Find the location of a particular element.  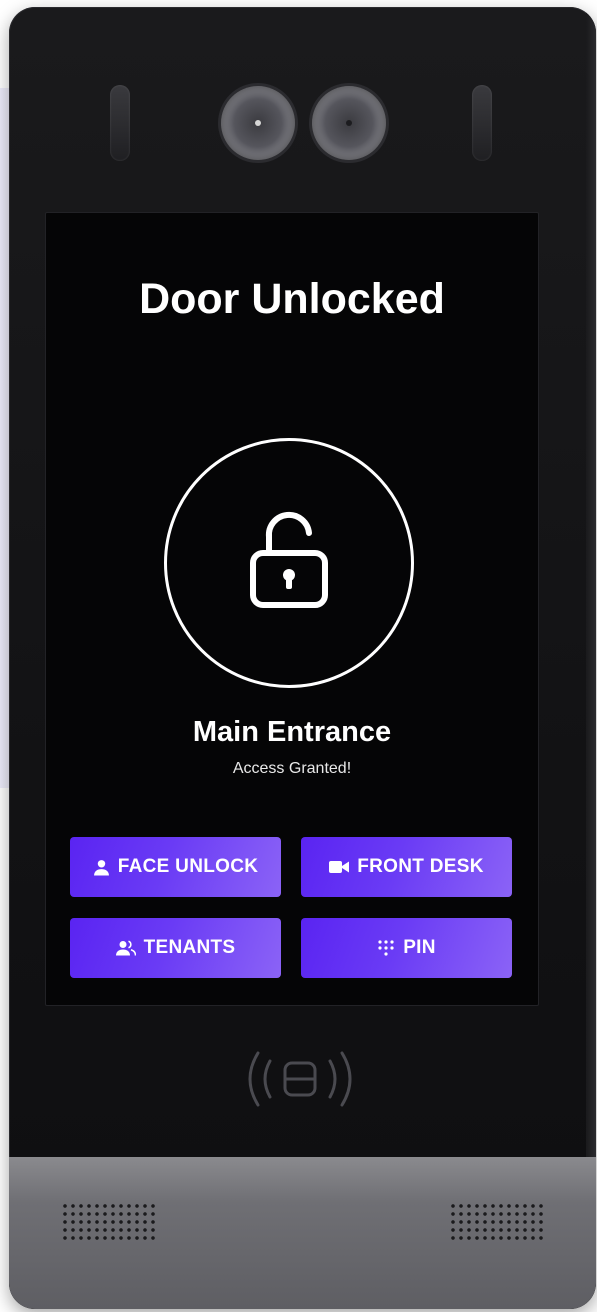

face-unlock-button: FACE UNLOCK is located at coordinates (175, 867).